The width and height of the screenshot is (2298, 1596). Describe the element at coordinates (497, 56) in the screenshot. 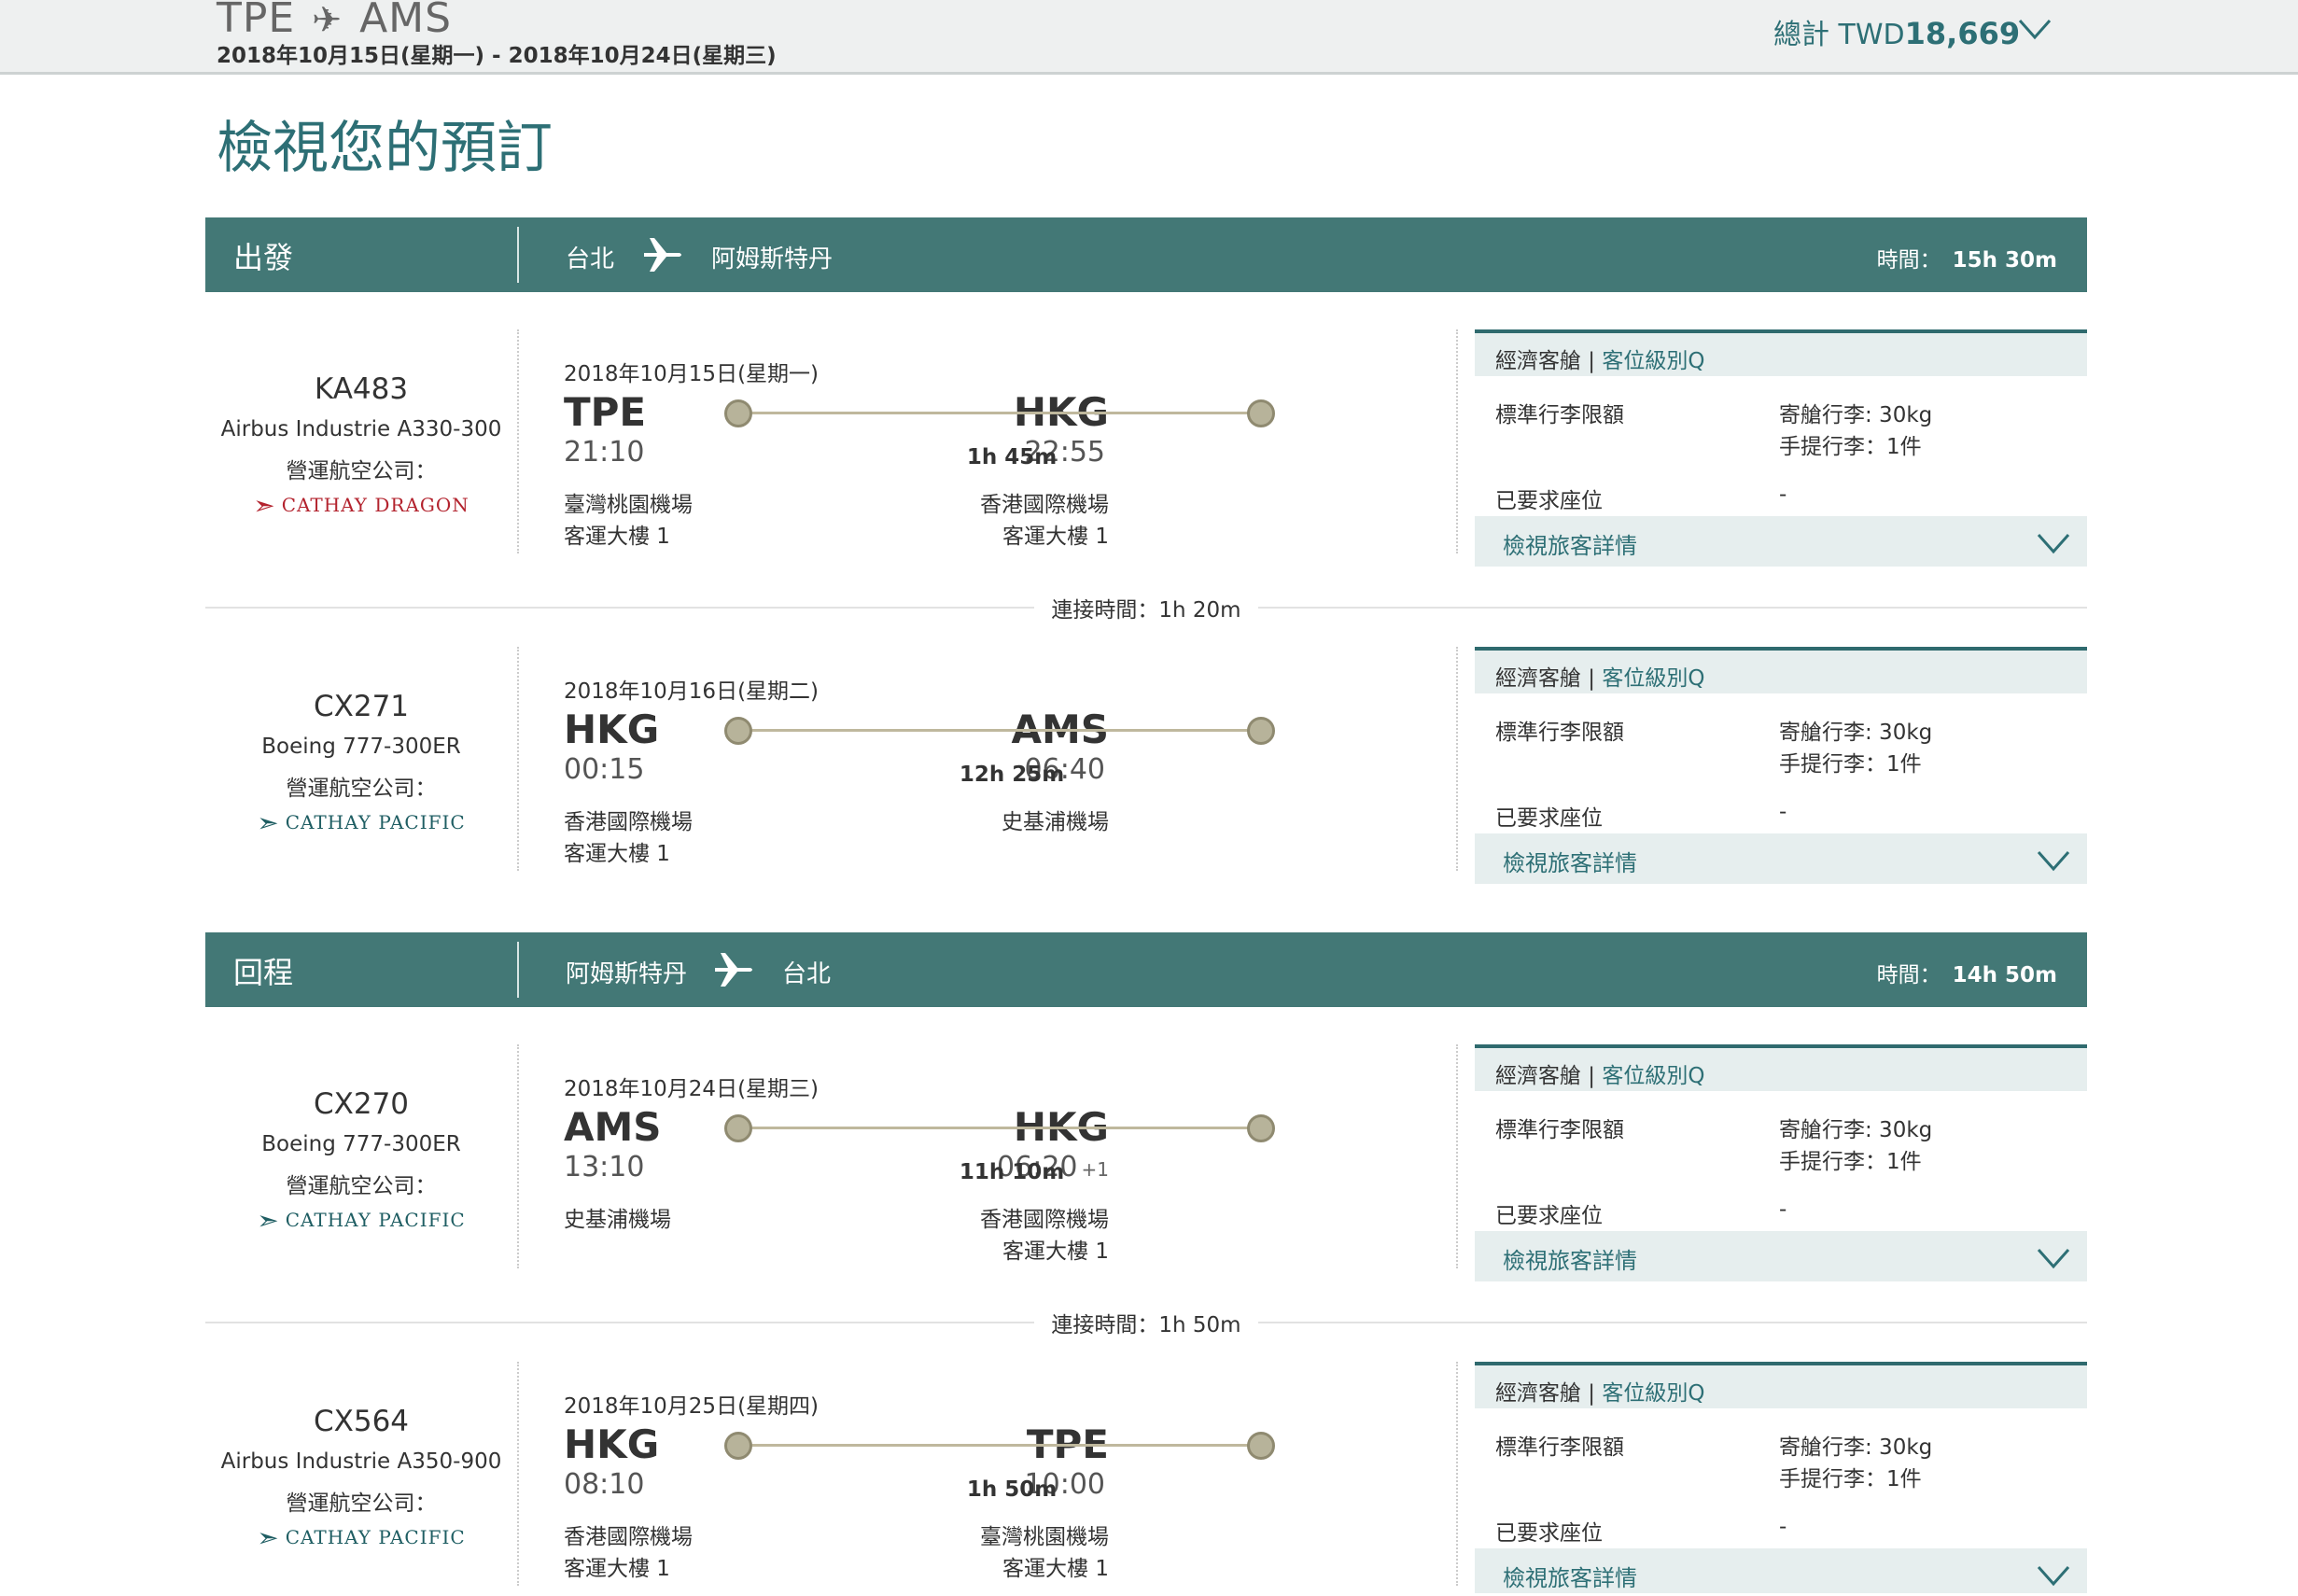

I see `trip-dates: 2018年10月15日(星期一) - 2018年10月24日(星期三)` at that location.